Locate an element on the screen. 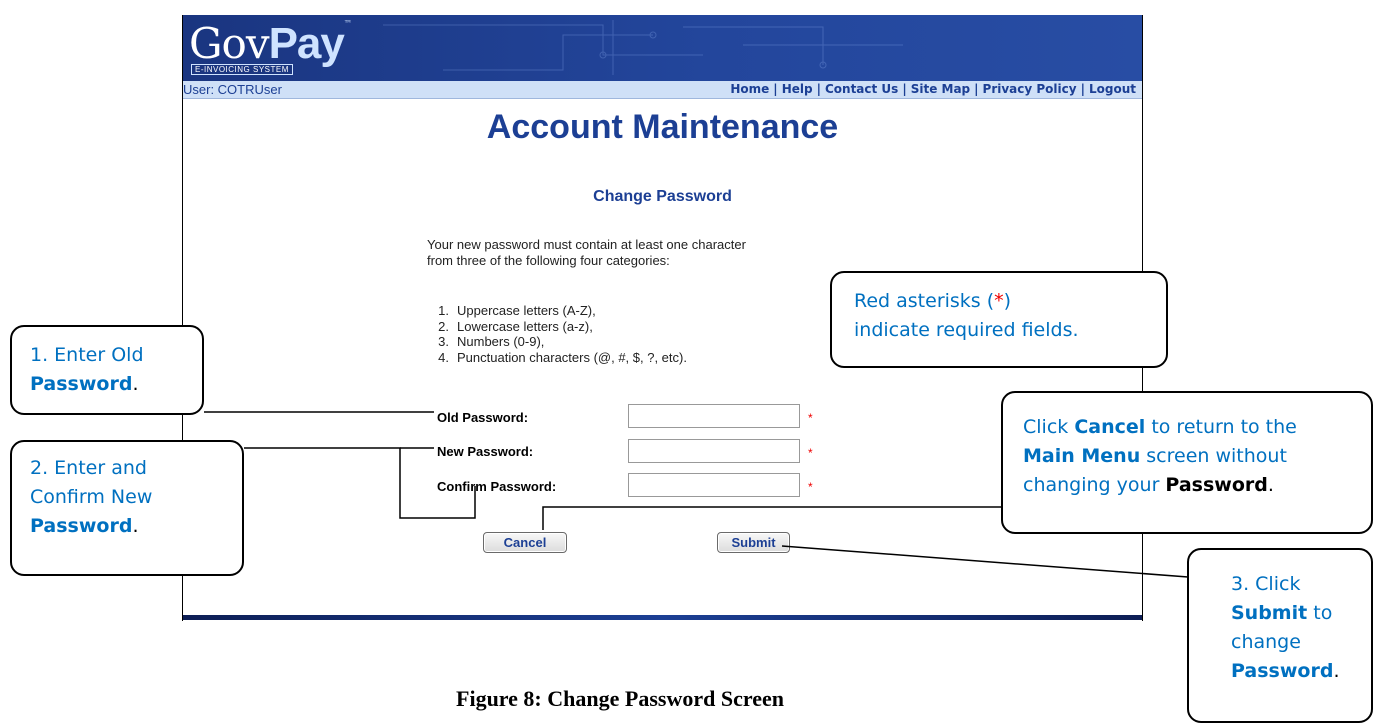  callout-enter-confirm-new-password: 2. Enter and Confirm New Password. is located at coordinates (127, 508).